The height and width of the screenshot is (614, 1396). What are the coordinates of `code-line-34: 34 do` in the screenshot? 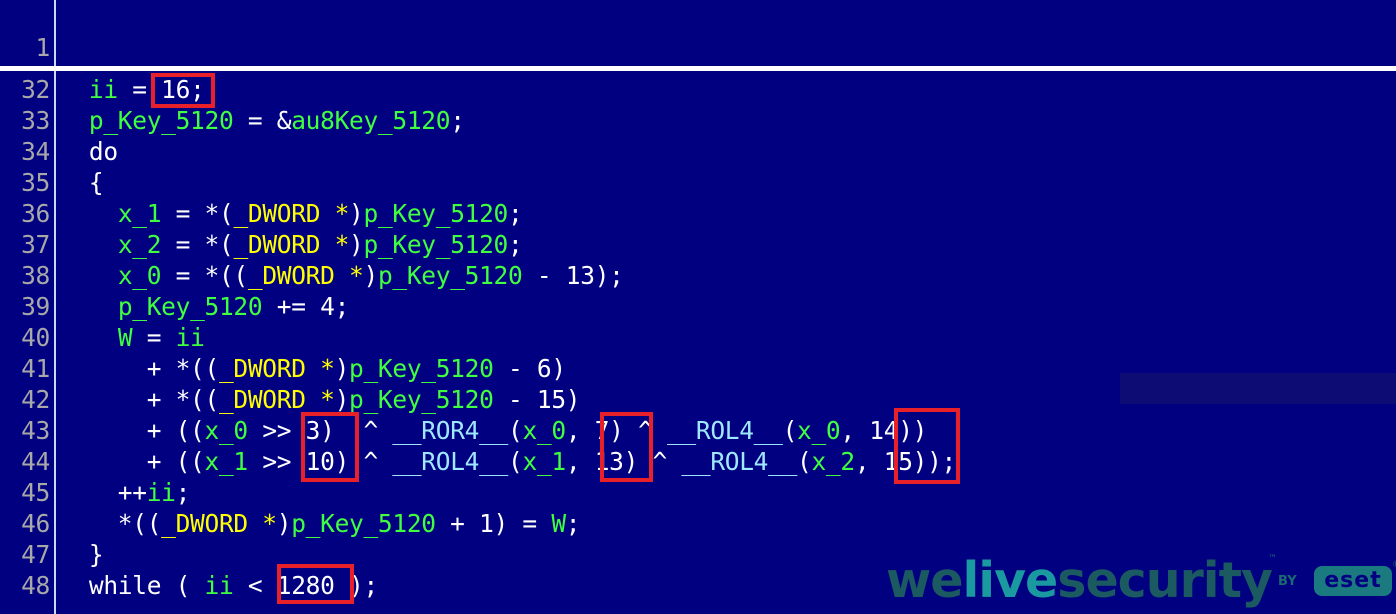 It's located at (698, 151).